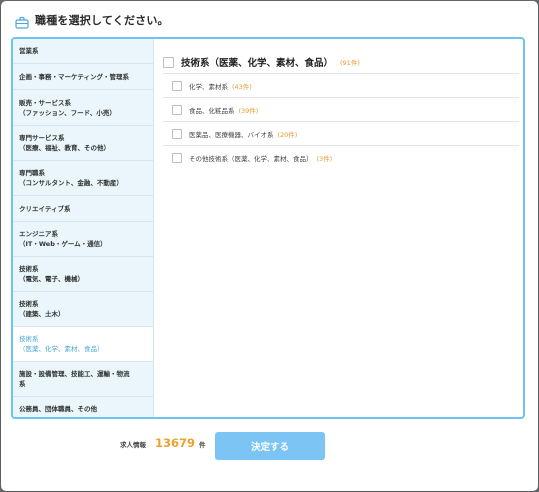 Image resolution: width=539 pixels, height=492 pixels. Describe the element at coordinates (168, 62) in the screenshot. I see `category-checkbox` at that location.